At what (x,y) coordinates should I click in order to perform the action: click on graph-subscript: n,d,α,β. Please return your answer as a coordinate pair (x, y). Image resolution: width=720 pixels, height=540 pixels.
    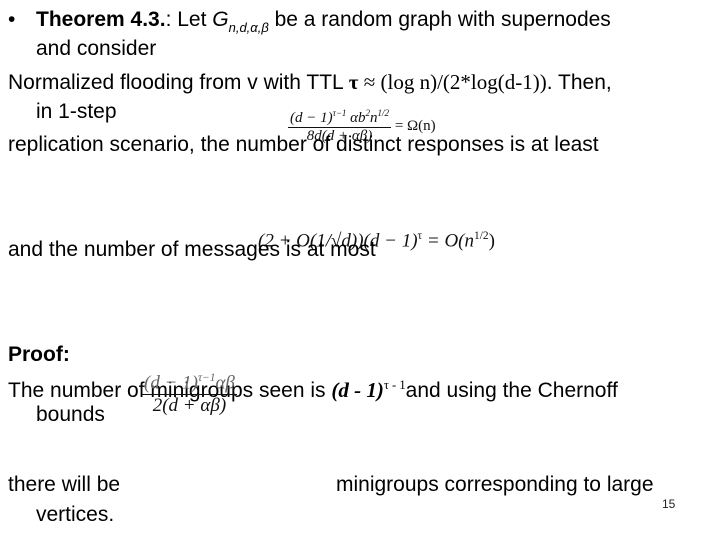
    Looking at the image, I should click on (248, 27).